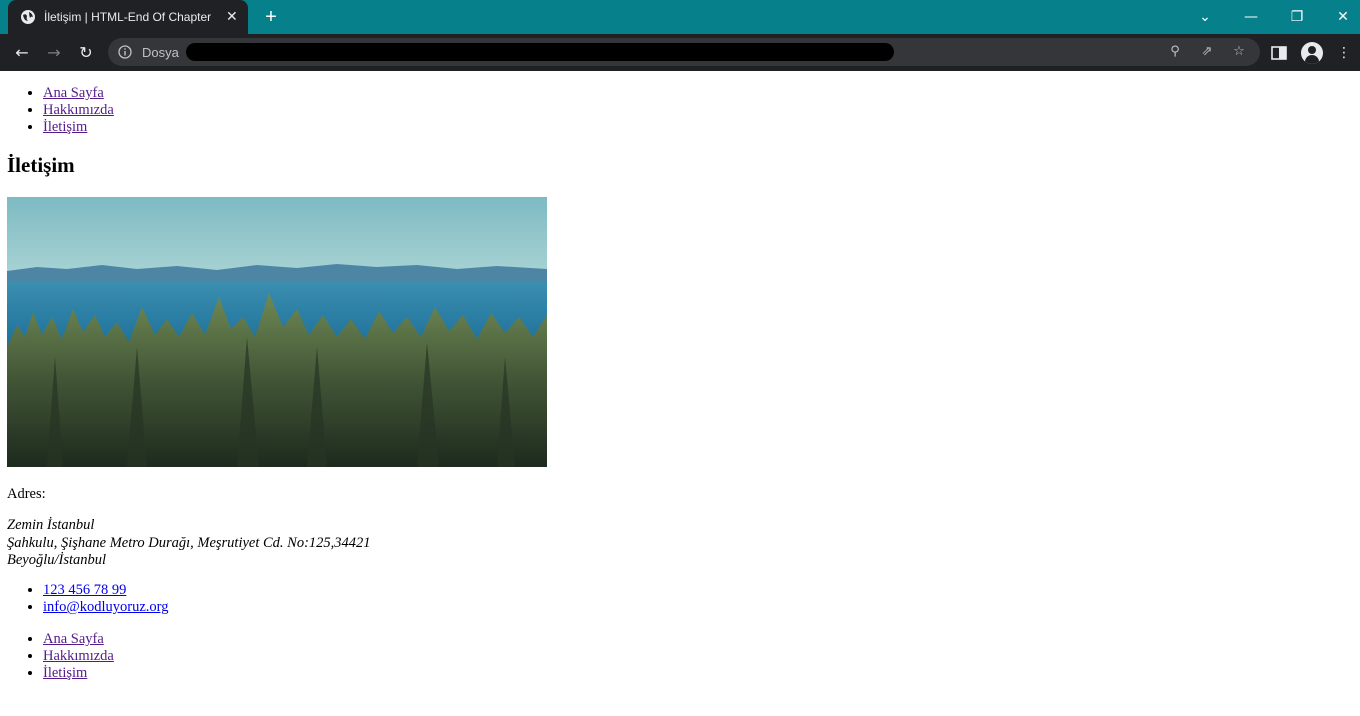 The height and width of the screenshot is (716, 1360). I want to click on page-title: İletişim, so click(41, 165).